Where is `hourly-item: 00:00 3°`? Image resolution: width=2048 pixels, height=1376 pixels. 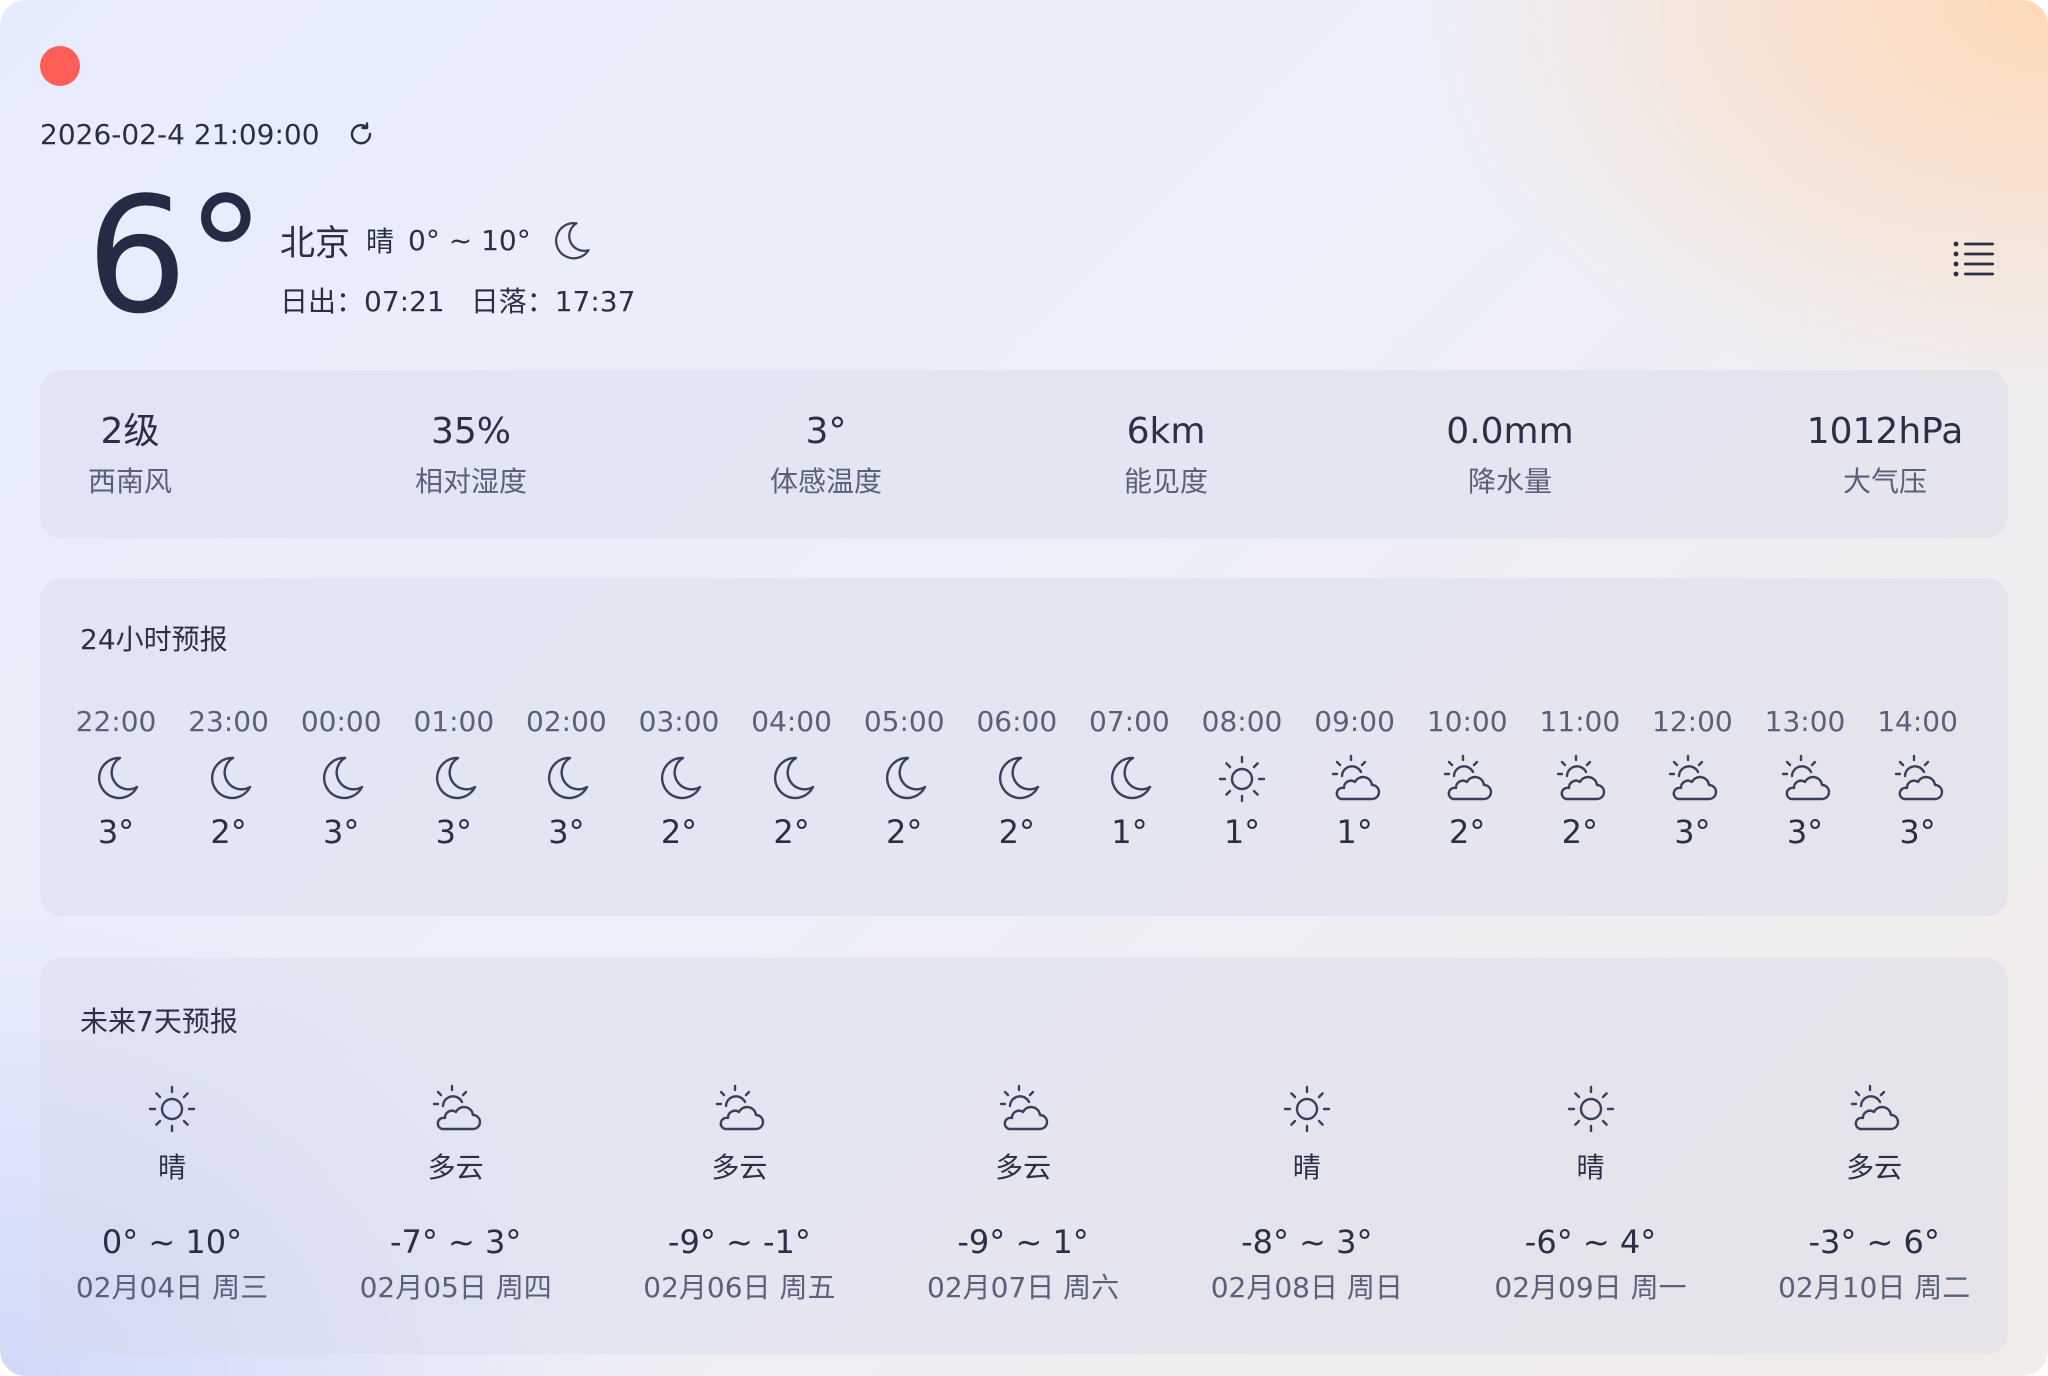
hourly-item: 00:00 3° is located at coordinates (341, 778).